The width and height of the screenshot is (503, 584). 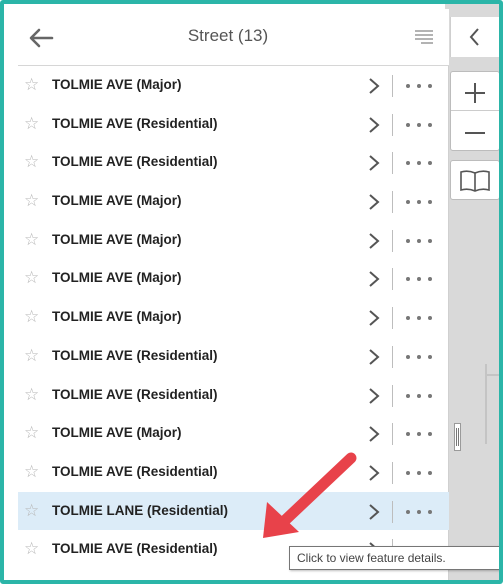 I want to click on minus-icon, so click(x=475, y=133).